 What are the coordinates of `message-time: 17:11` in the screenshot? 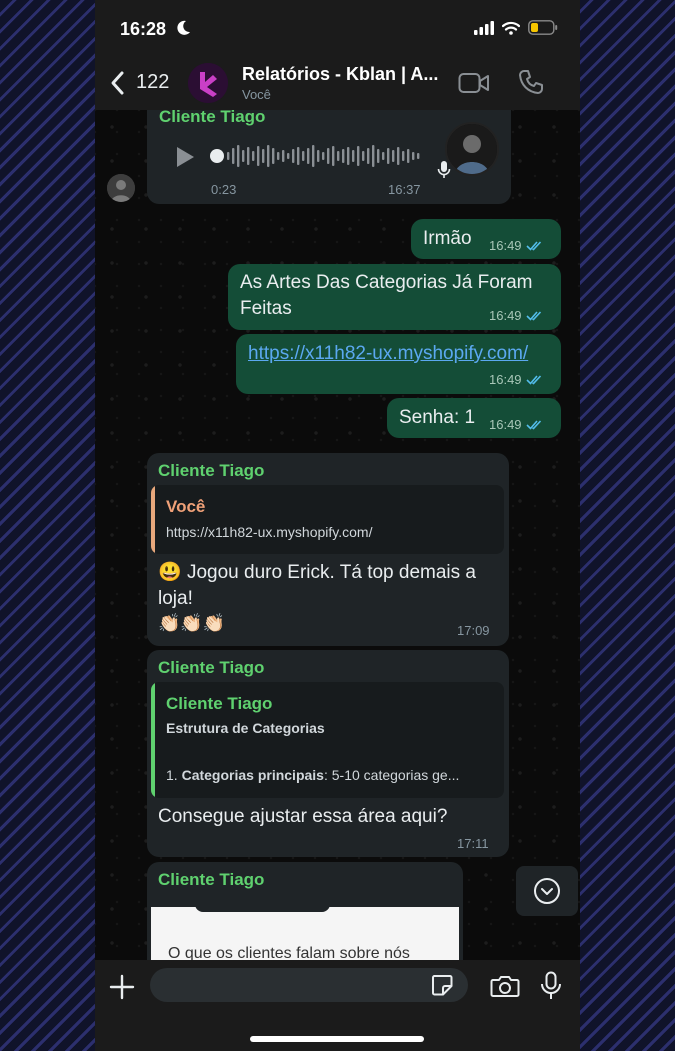 It's located at (473, 843).